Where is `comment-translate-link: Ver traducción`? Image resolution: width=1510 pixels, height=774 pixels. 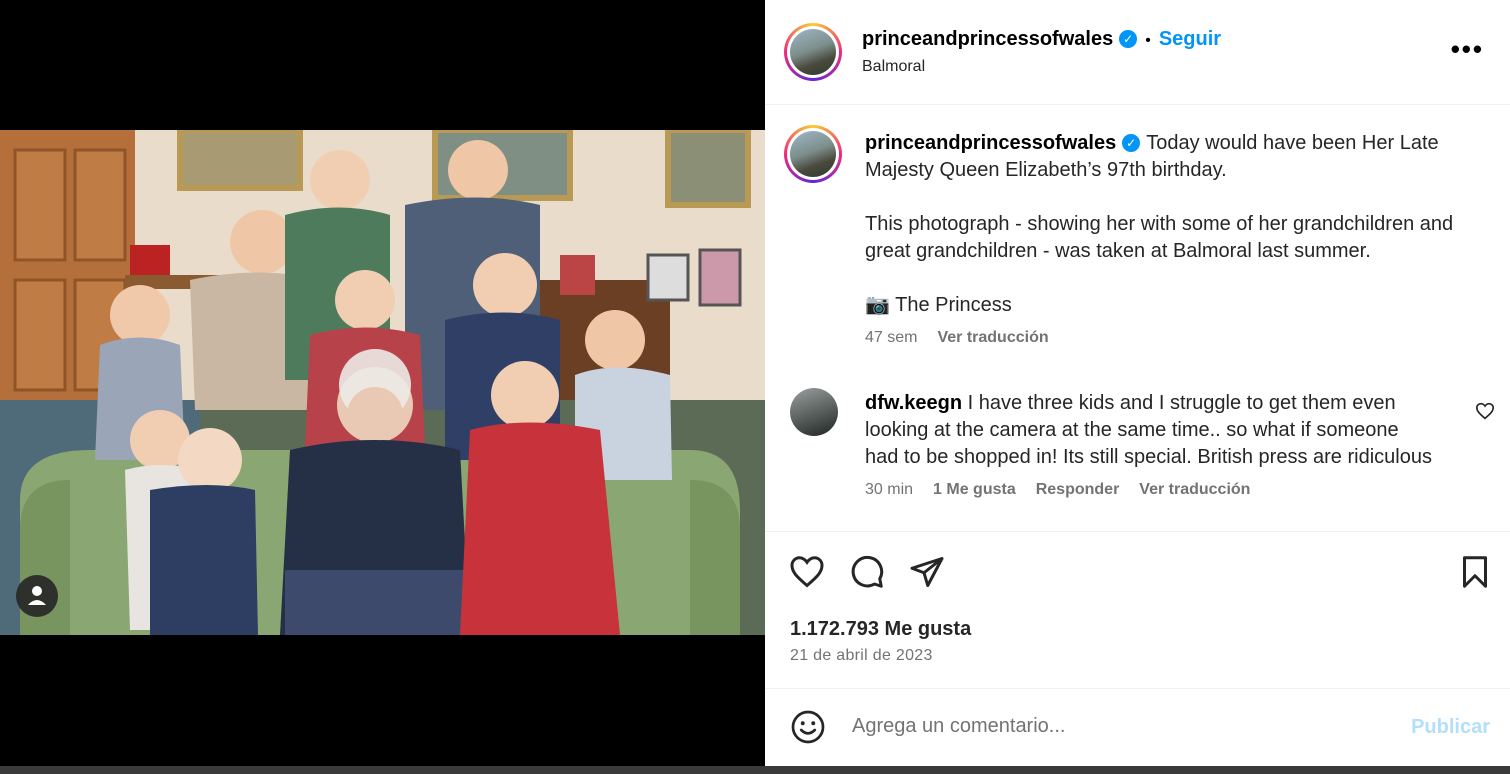
comment-translate-link: Ver traducción is located at coordinates (1194, 489).